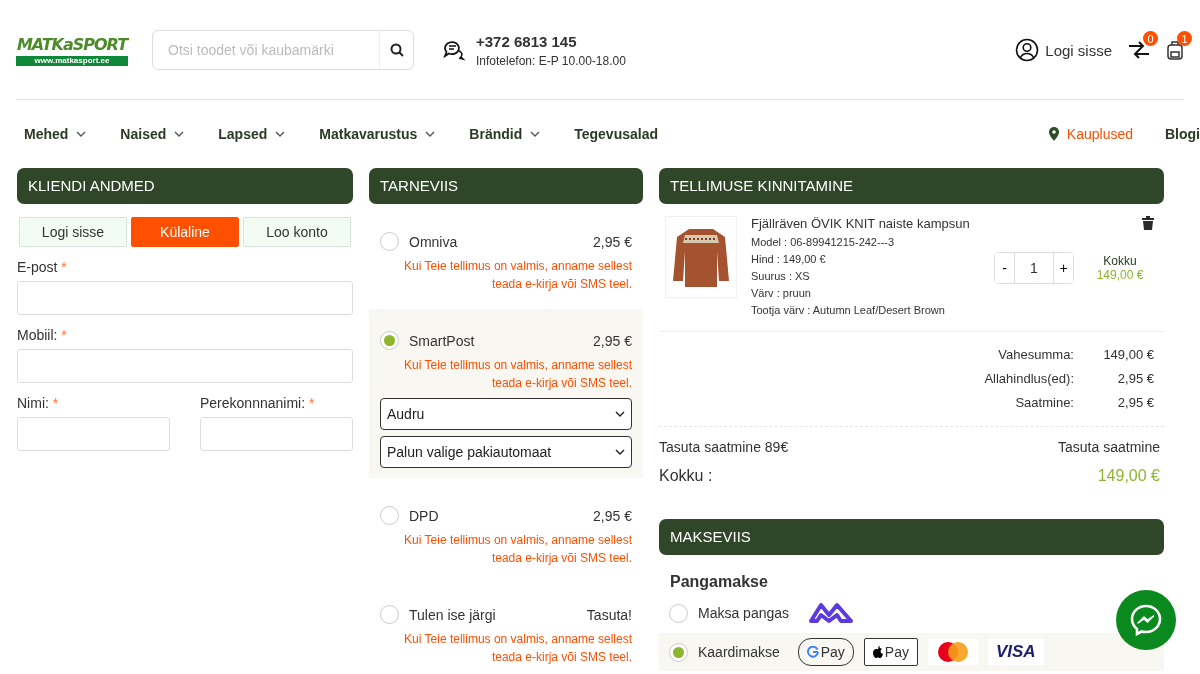  Describe the element at coordinates (396, 50) in the screenshot. I see `search-icon` at that location.